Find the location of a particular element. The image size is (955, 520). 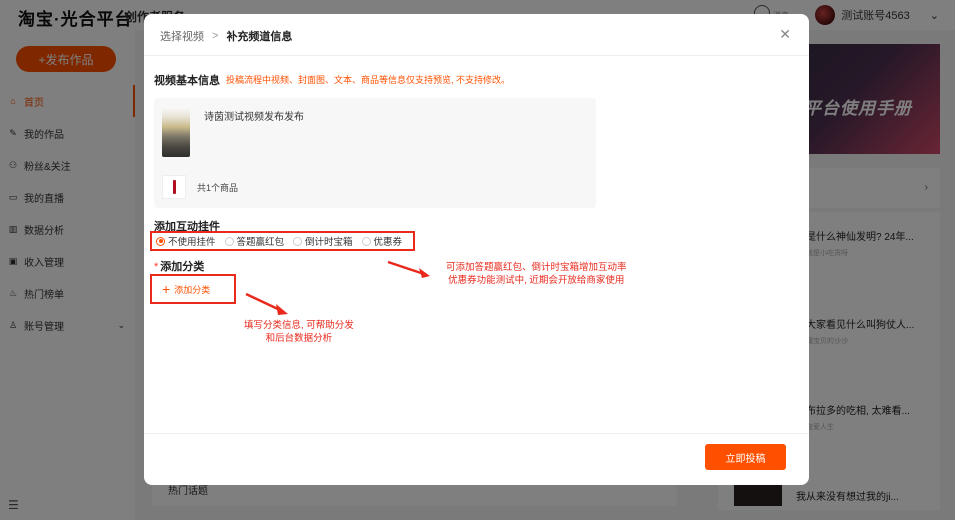

dialog-header: 选择视频 > 补充频道信息 ✕ is located at coordinates (476, 35).